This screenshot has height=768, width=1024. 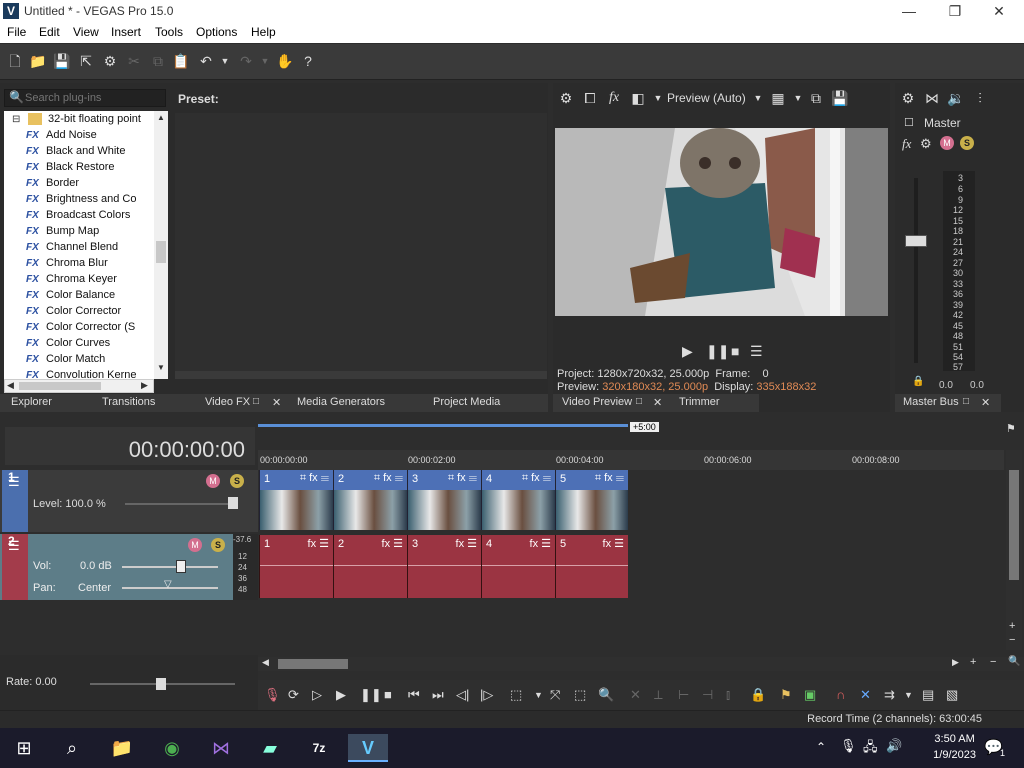 What do you see at coordinates (597, 402) in the screenshot?
I see `tab-video-preview: Video Preview` at bounding box center [597, 402].